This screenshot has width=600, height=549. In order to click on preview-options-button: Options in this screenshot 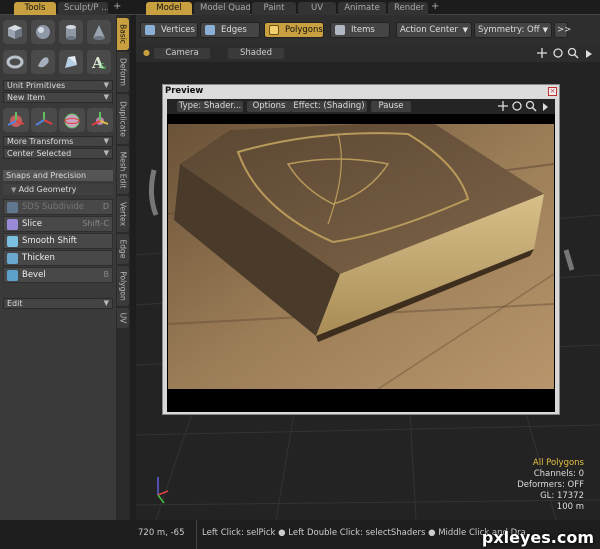, I will do `click(269, 106)`.